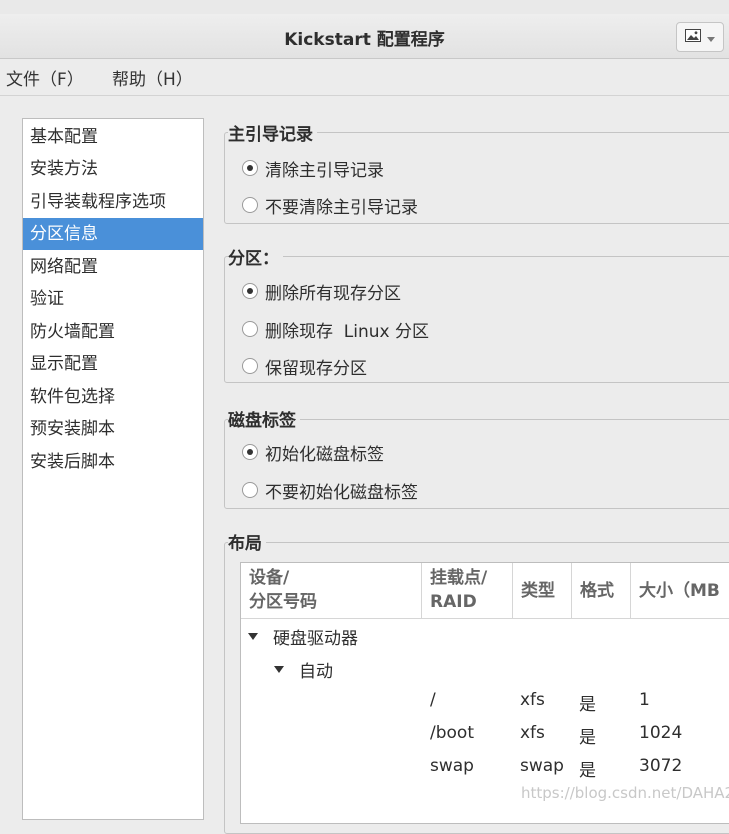  I want to click on sidebar-item-bootloader: 引导装载程序选项, so click(113, 202).